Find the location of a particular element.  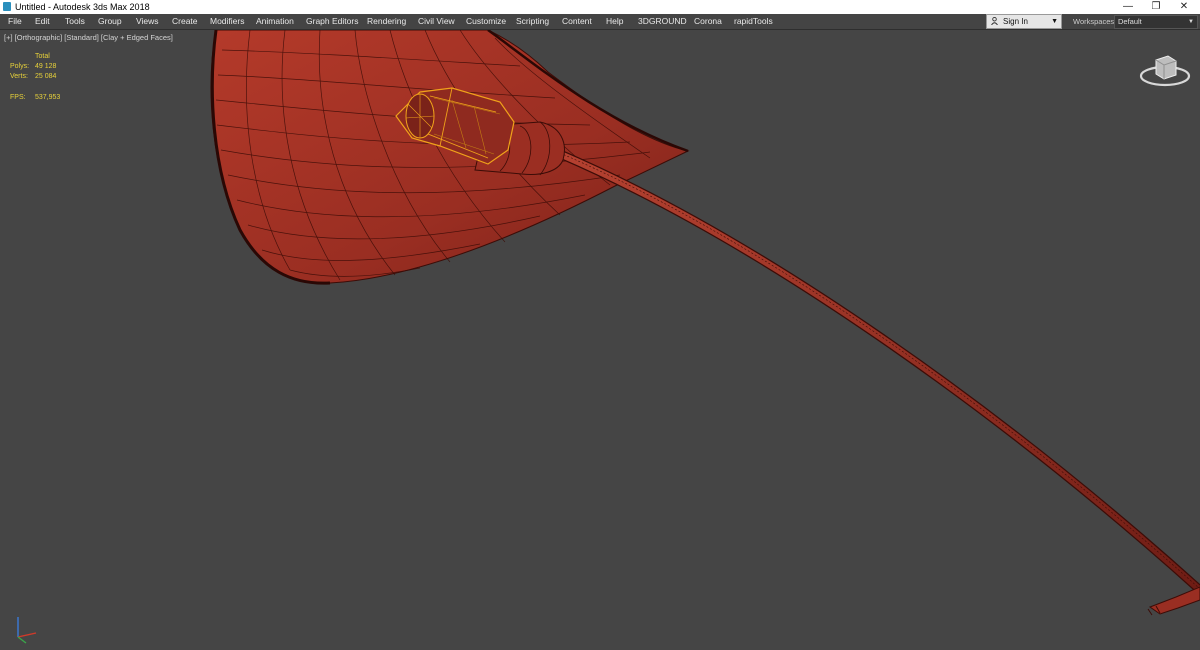

menu-tools: Tools is located at coordinates (75, 21).